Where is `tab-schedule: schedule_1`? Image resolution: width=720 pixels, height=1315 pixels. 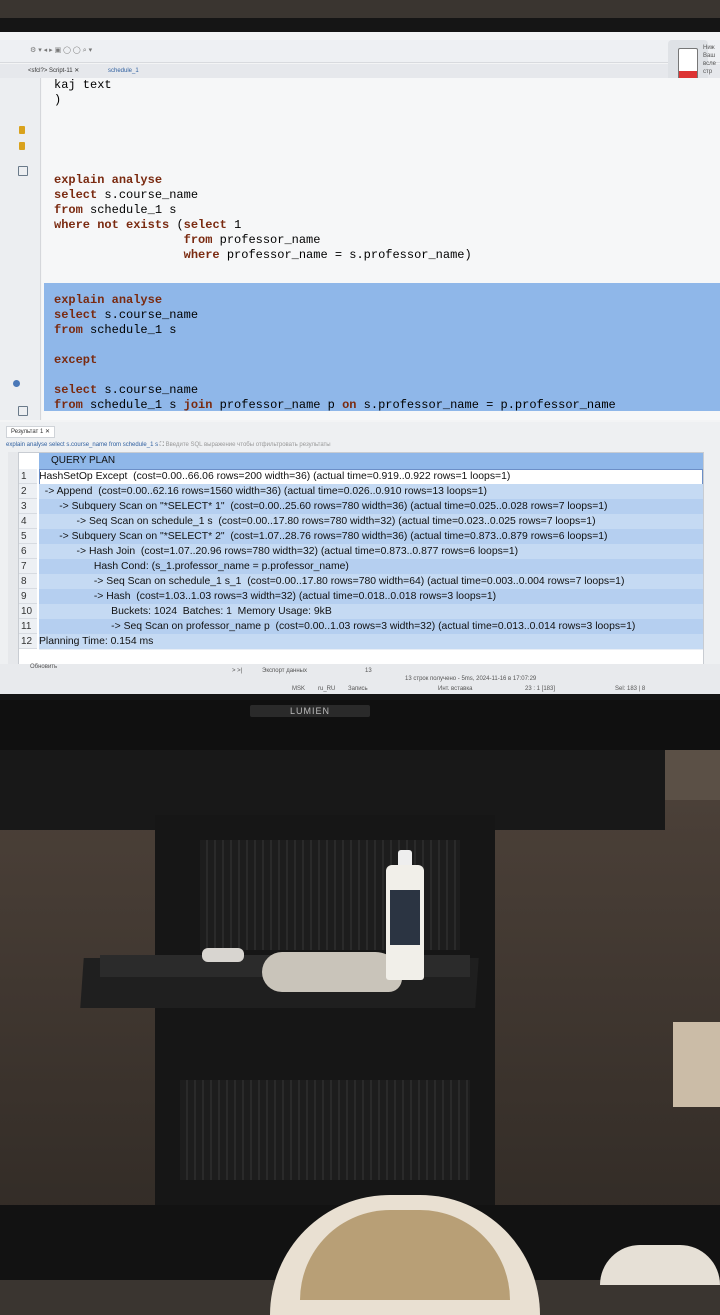
tab-schedule: schedule_1 is located at coordinates (123, 71).